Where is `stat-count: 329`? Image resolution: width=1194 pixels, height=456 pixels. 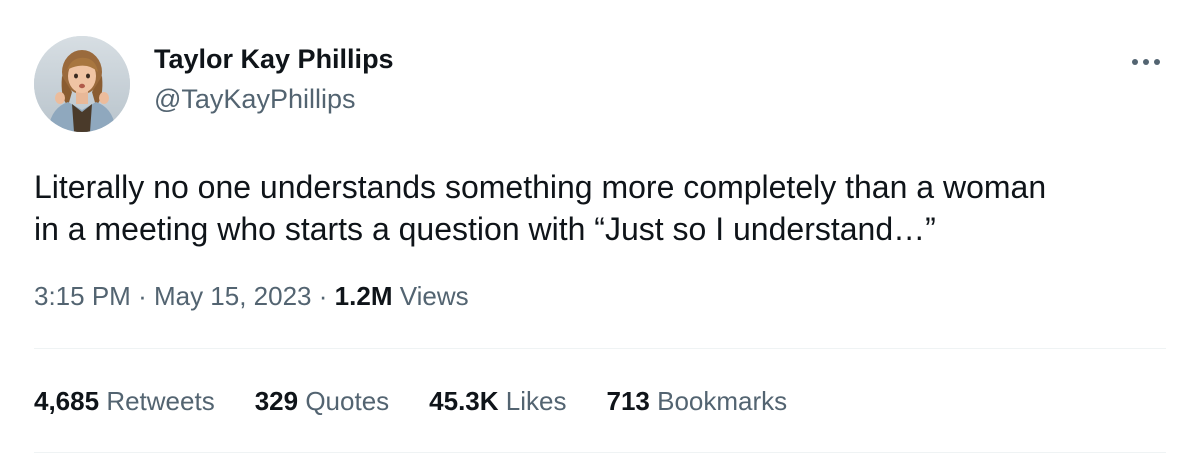
stat-count: 329 is located at coordinates (276, 401).